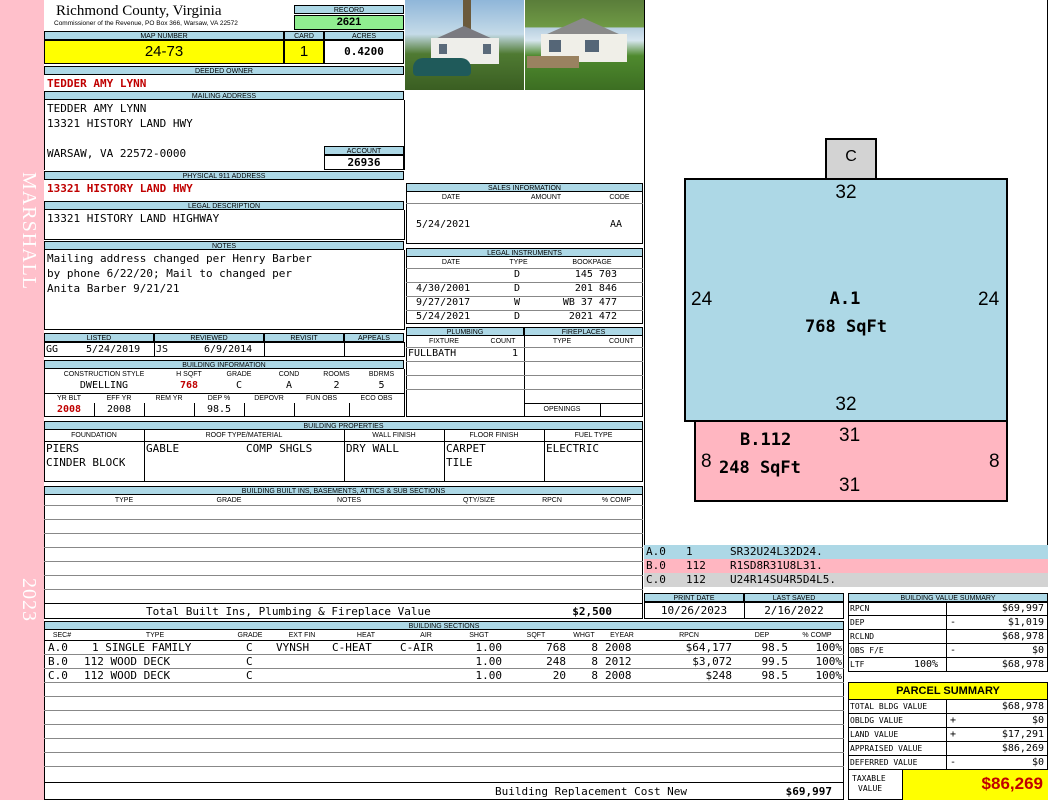  I want to click on sales-date: 5/24/2021, so click(443, 224).